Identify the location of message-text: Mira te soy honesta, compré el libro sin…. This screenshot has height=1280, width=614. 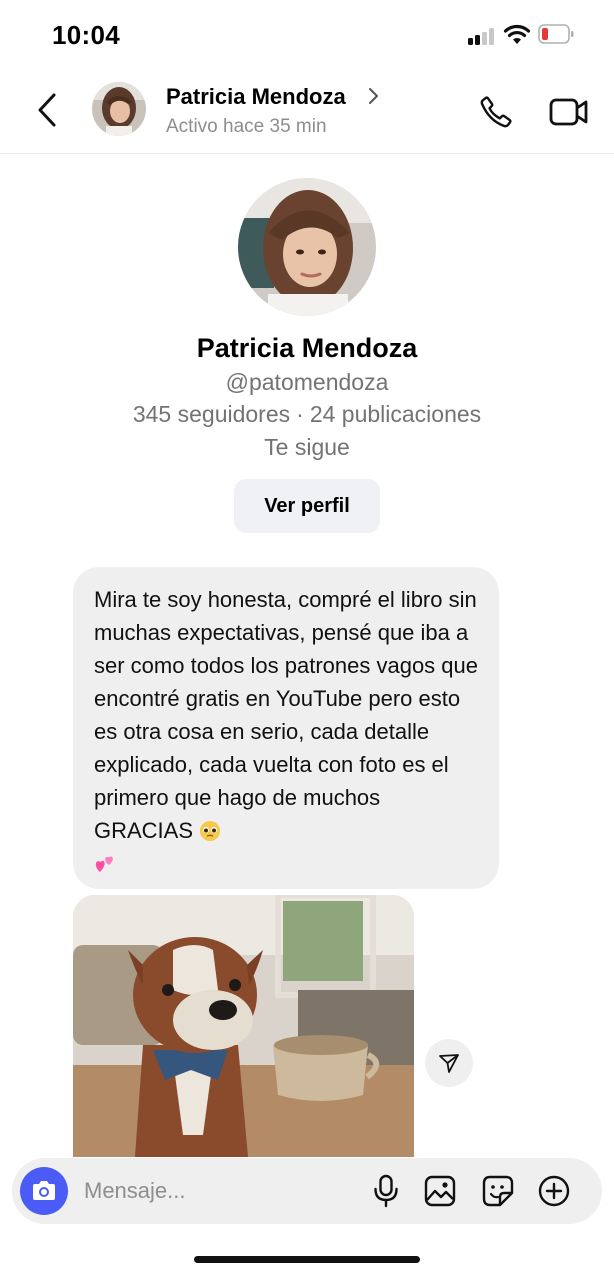
(286, 715).